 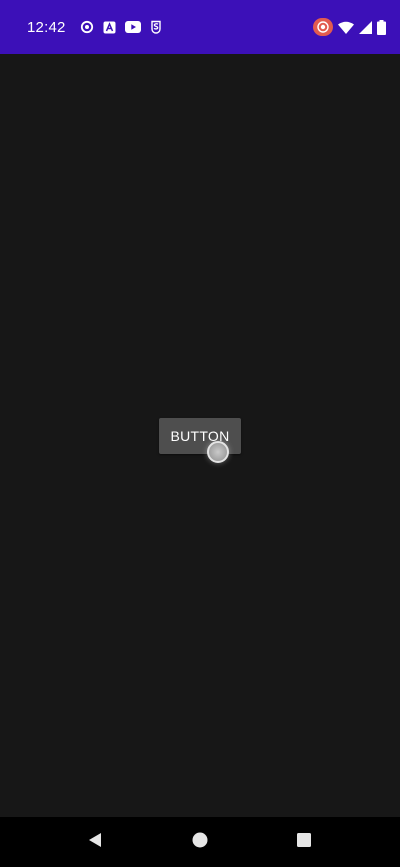 I want to click on wifi-icon, so click(x=346, y=27).